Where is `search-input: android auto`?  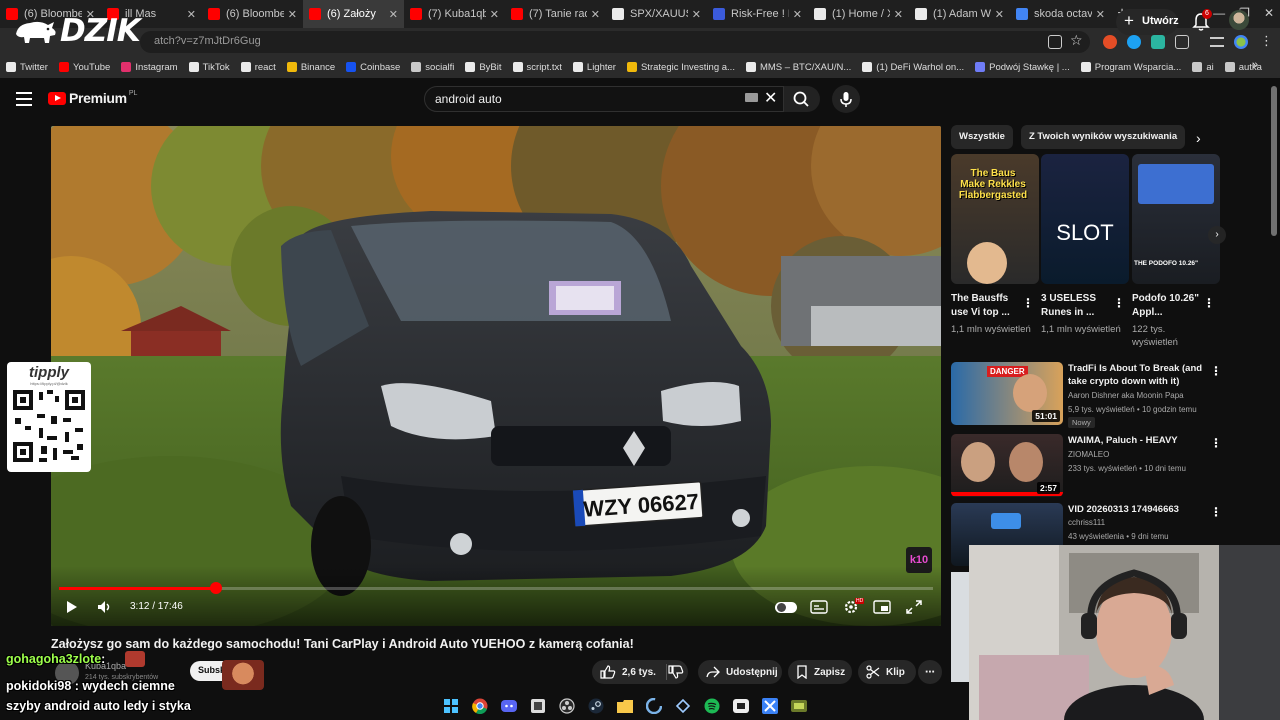
search-input: android auto is located at coordinates (604, 99).